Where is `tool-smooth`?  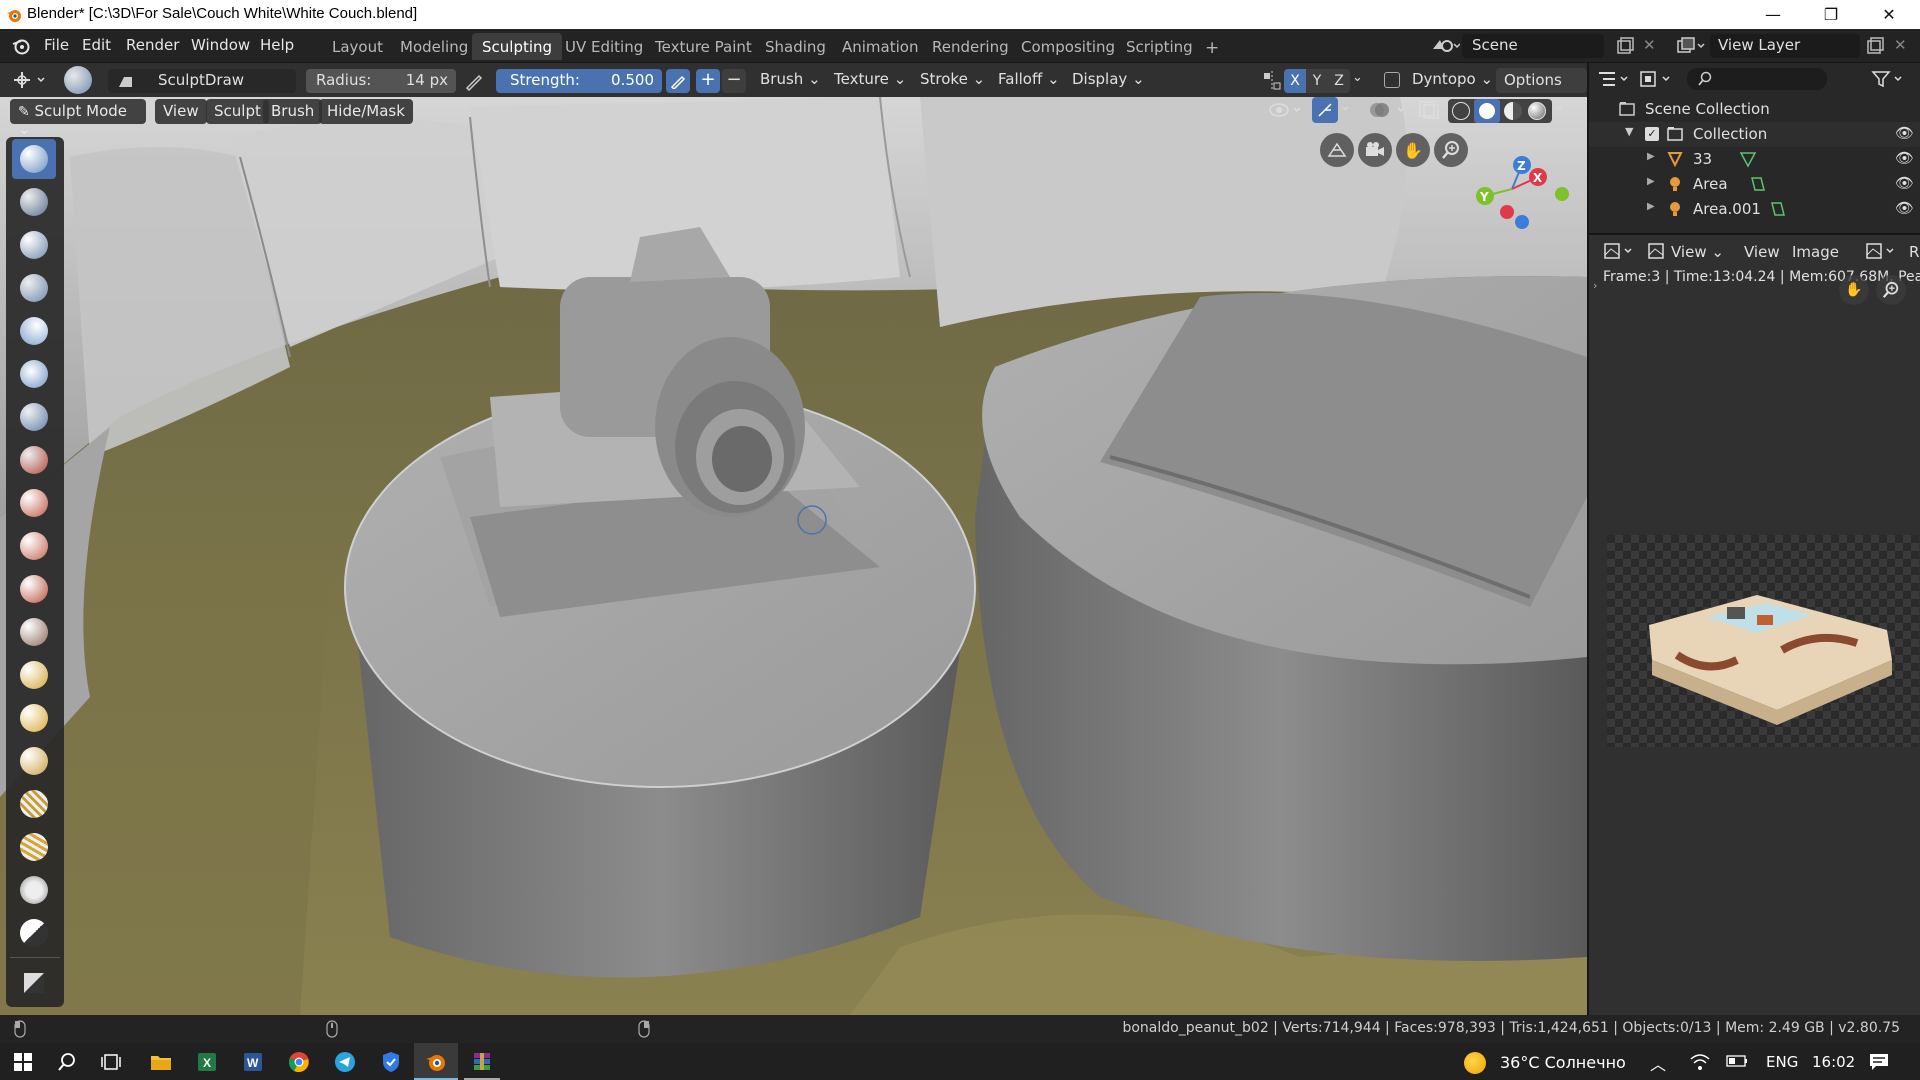
tool-smooth is located at coordinates (34, 460).